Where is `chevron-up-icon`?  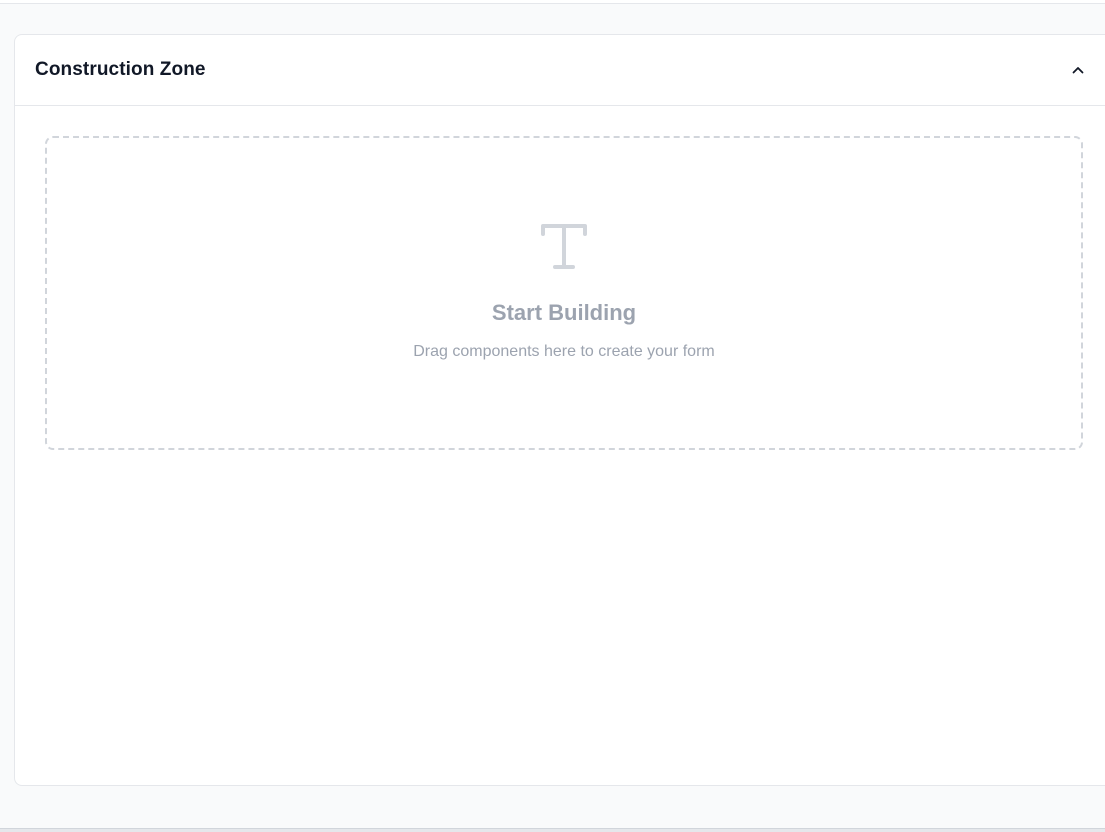 chevron-up-icon is located at coordinates (1078, 70).